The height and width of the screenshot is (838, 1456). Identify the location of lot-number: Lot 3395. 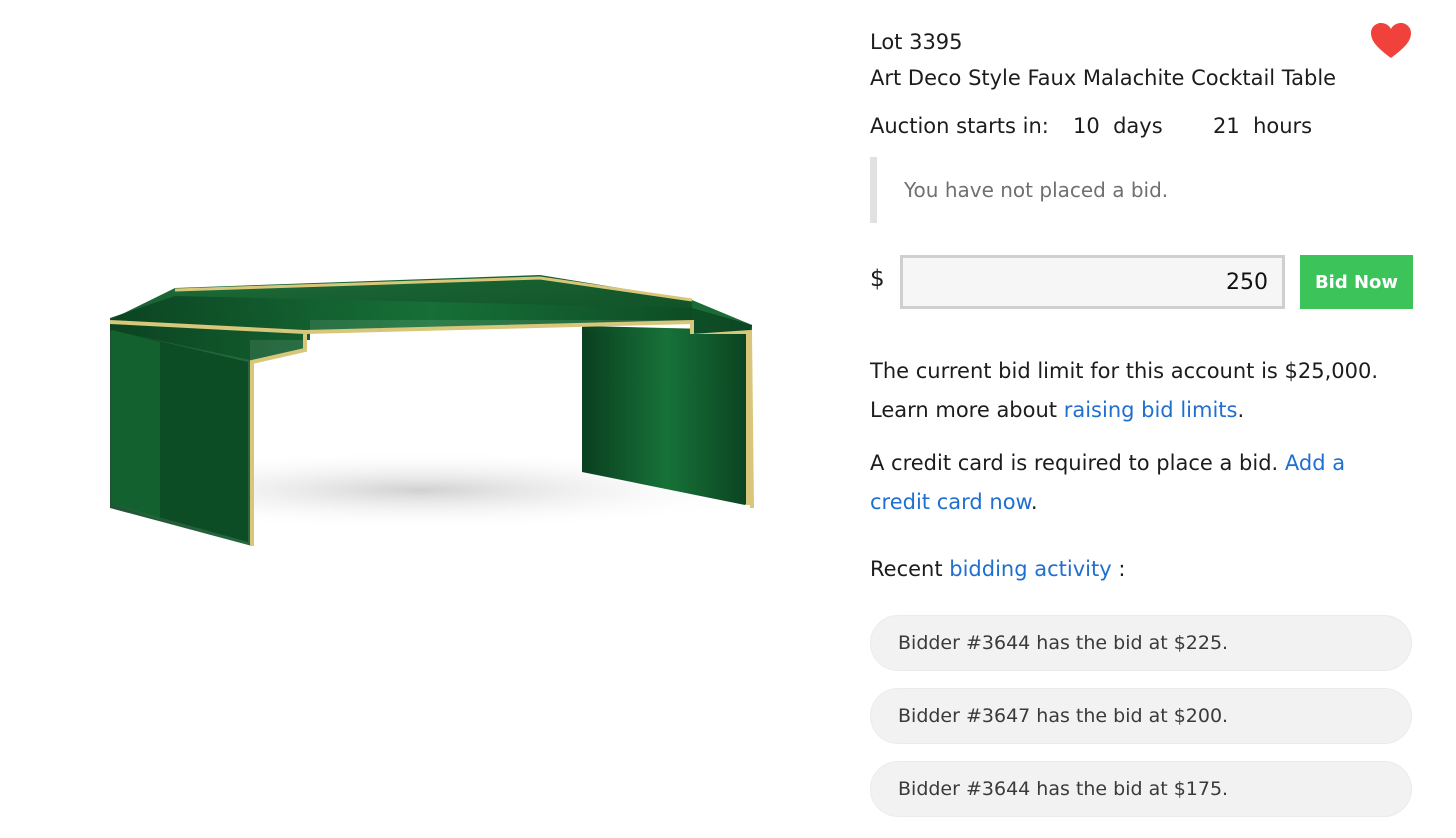
(916, 42).